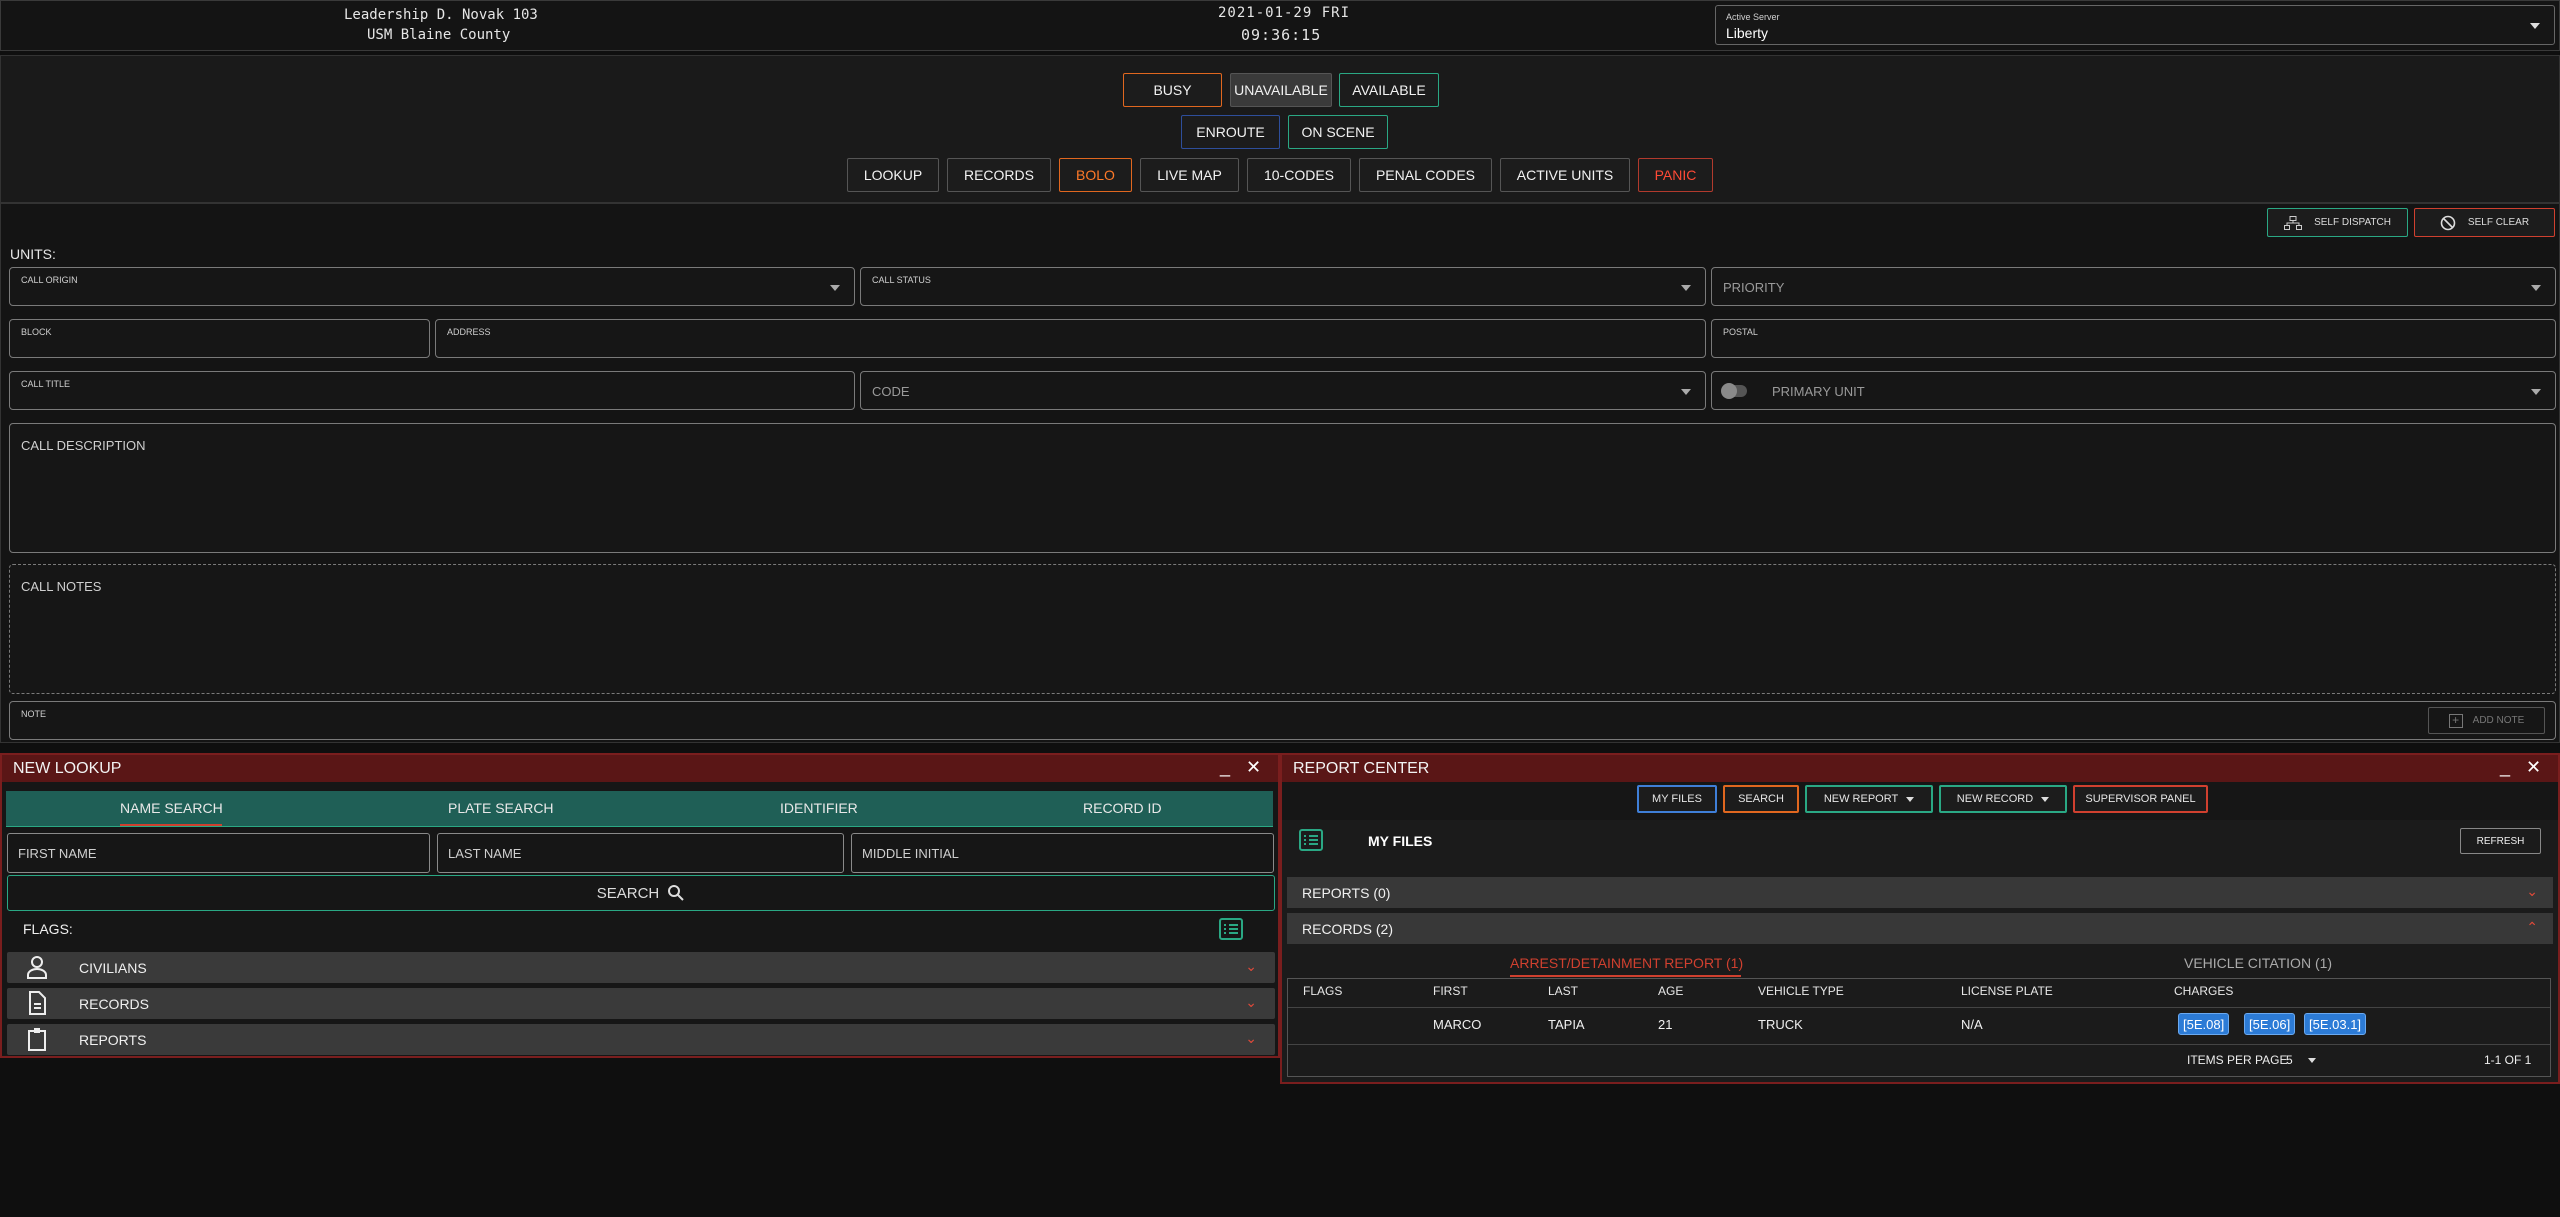 The width and height of the screenshot is (2560, 1217). I want to click on unavailable-button: UNAVAILABLE, so click(1281, 90).